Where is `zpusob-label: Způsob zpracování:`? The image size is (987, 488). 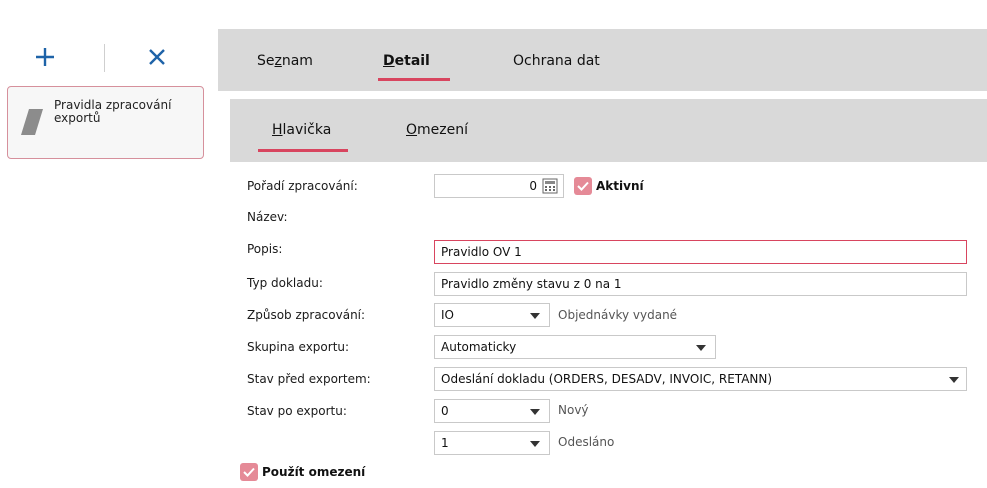
zpusob-label: Způsob zpracování: is located at coordinates (306, 315).